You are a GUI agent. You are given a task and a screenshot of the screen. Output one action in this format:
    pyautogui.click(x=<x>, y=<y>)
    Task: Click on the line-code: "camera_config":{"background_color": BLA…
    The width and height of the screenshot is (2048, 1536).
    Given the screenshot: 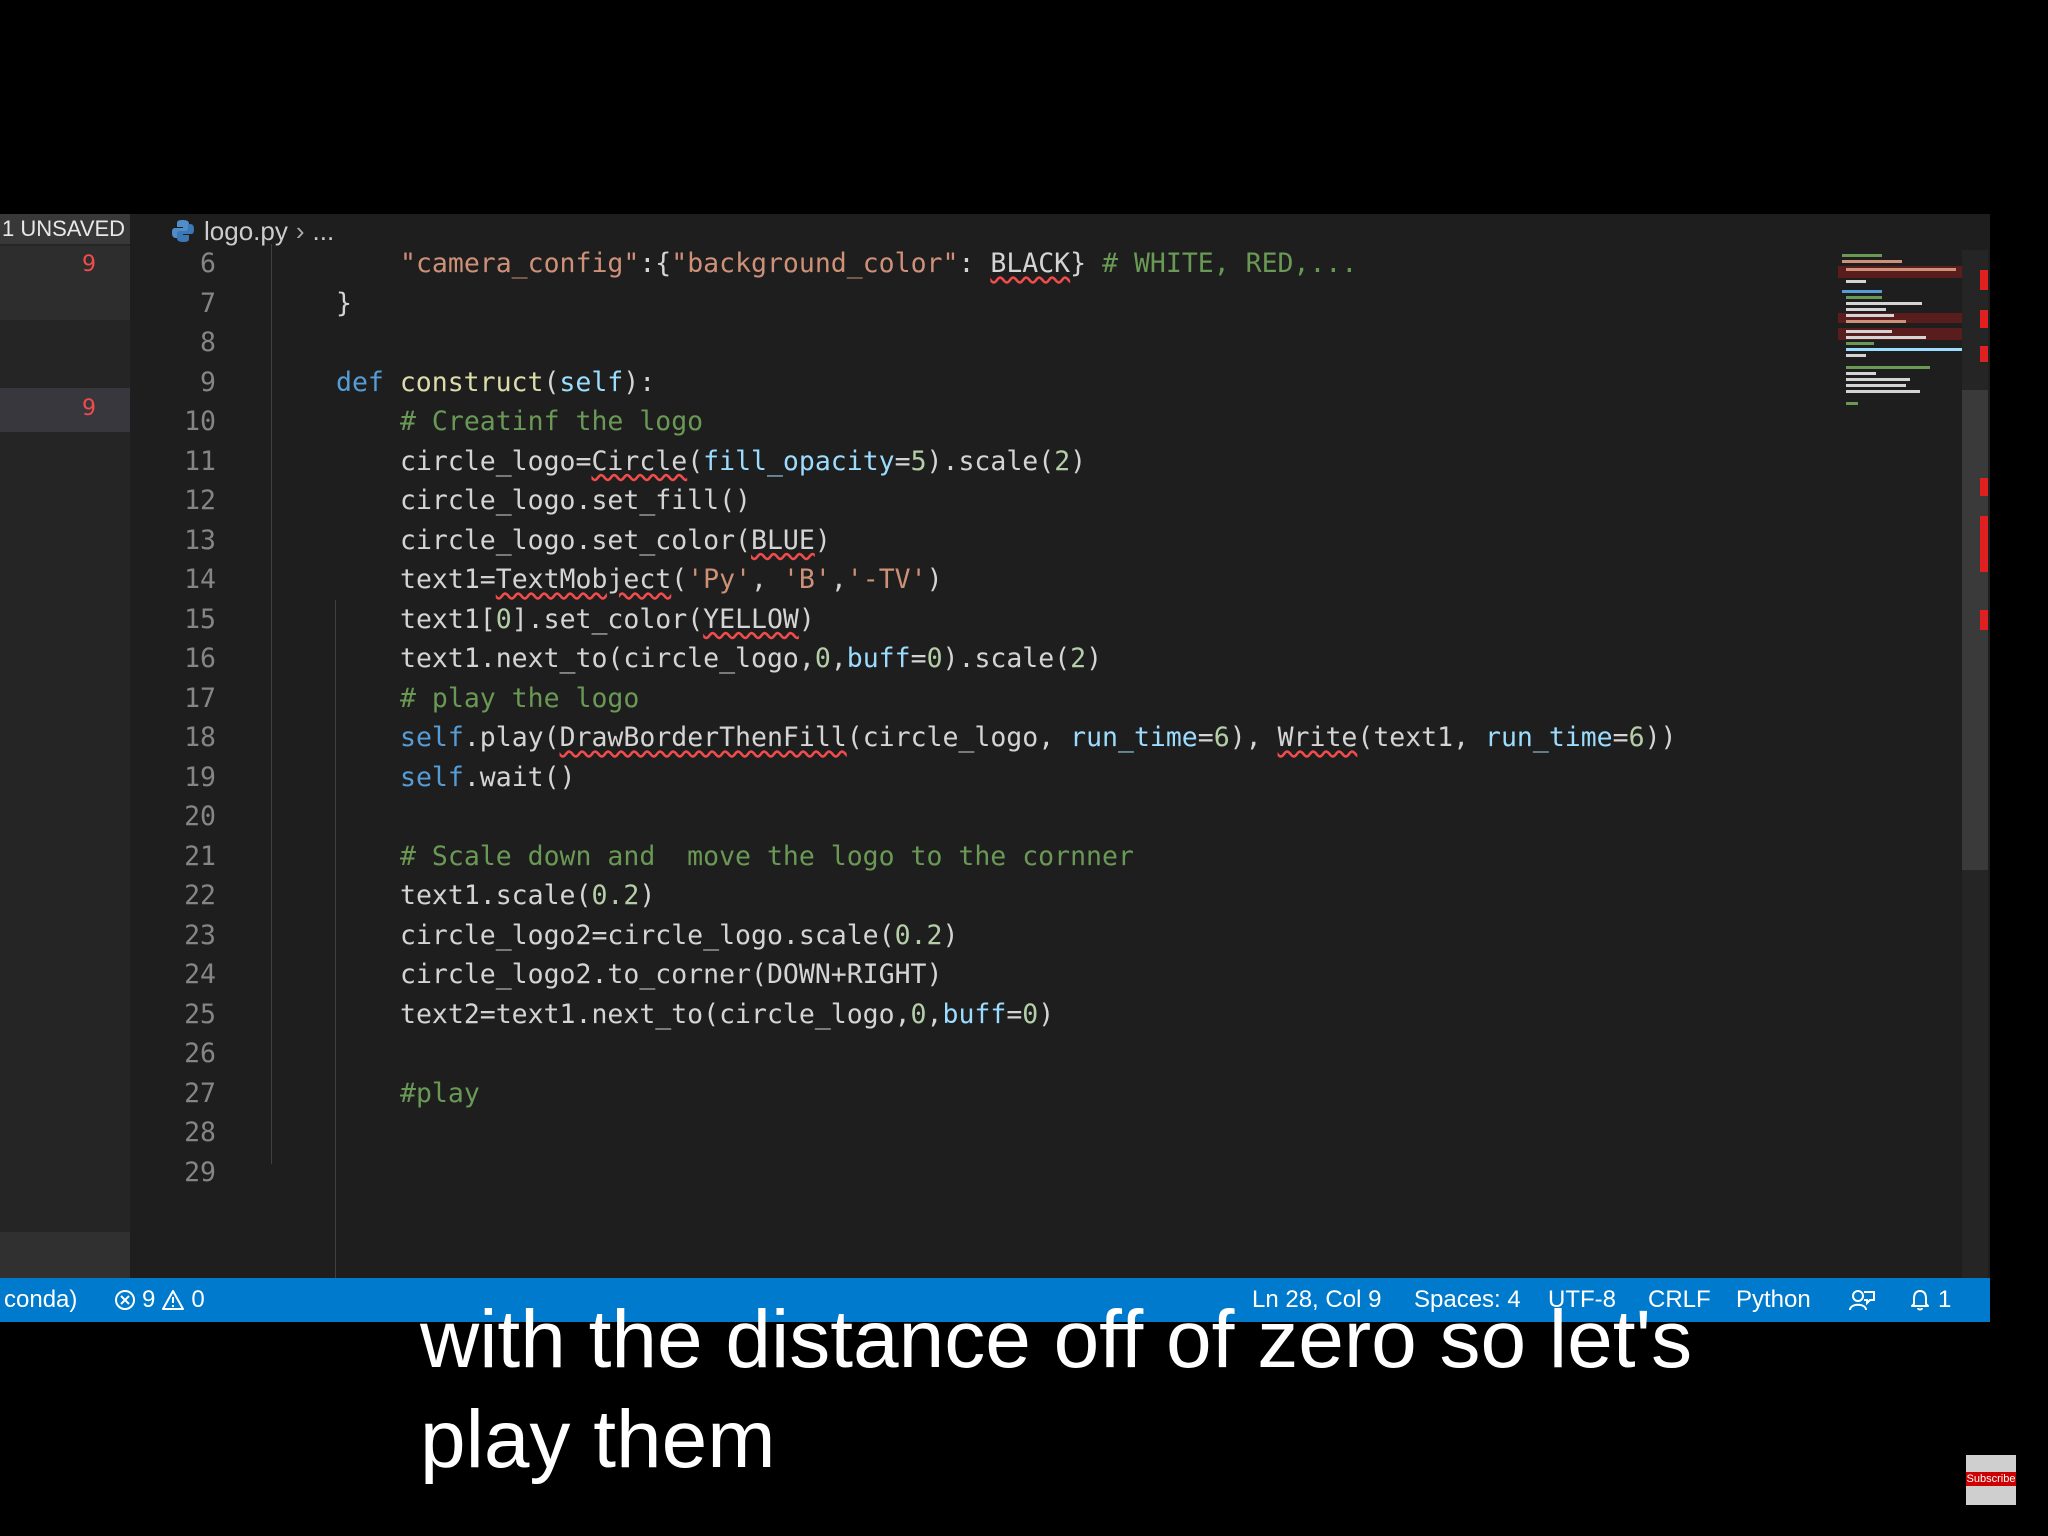 What is the action you would take?
    pyautogui.click(x=878, y=263)
    